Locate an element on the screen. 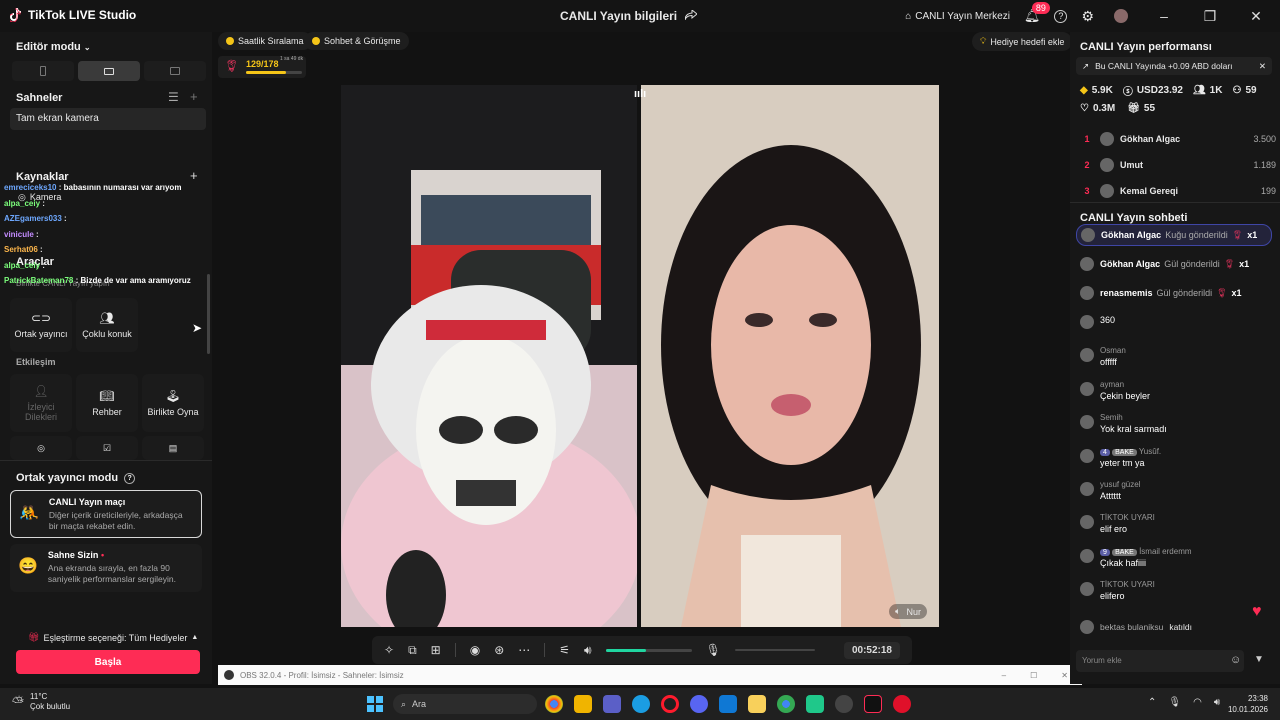 Image resolution: width=1280 pixels, height=720 pixels. chat-message: 4 BAKE Yusûf. yeter tm ya is located at coordinates (1178, 463).